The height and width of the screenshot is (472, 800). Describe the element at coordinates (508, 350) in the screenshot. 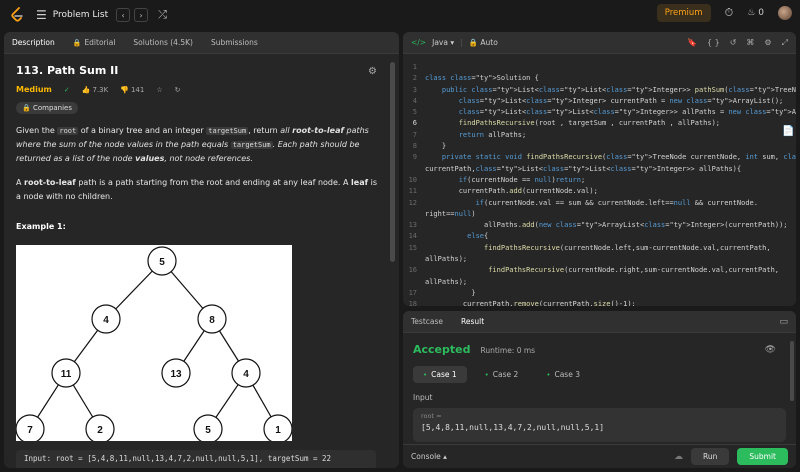

I see `runtime-label: Runtime: 0 ms` at that location.